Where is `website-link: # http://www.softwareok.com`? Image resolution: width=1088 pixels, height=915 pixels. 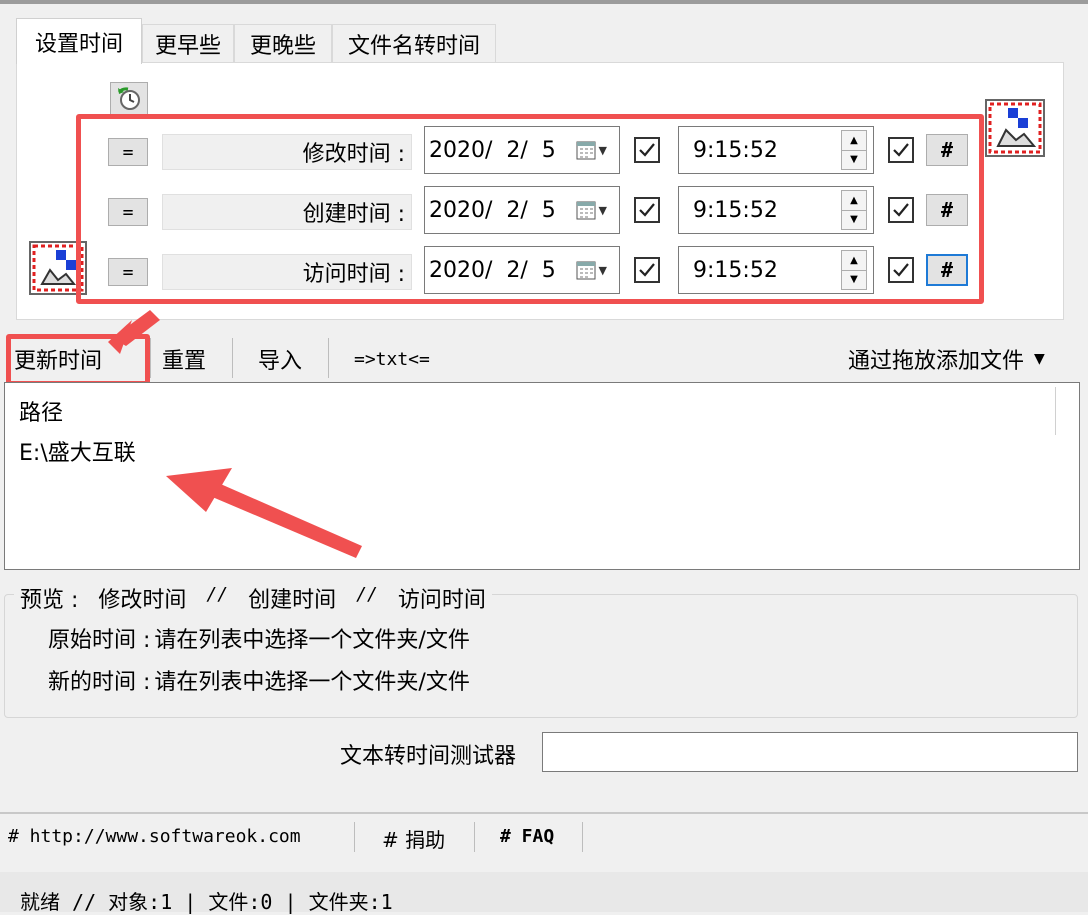
website-link: # http://www.softwareok.com is located at coordinates (154, 836).